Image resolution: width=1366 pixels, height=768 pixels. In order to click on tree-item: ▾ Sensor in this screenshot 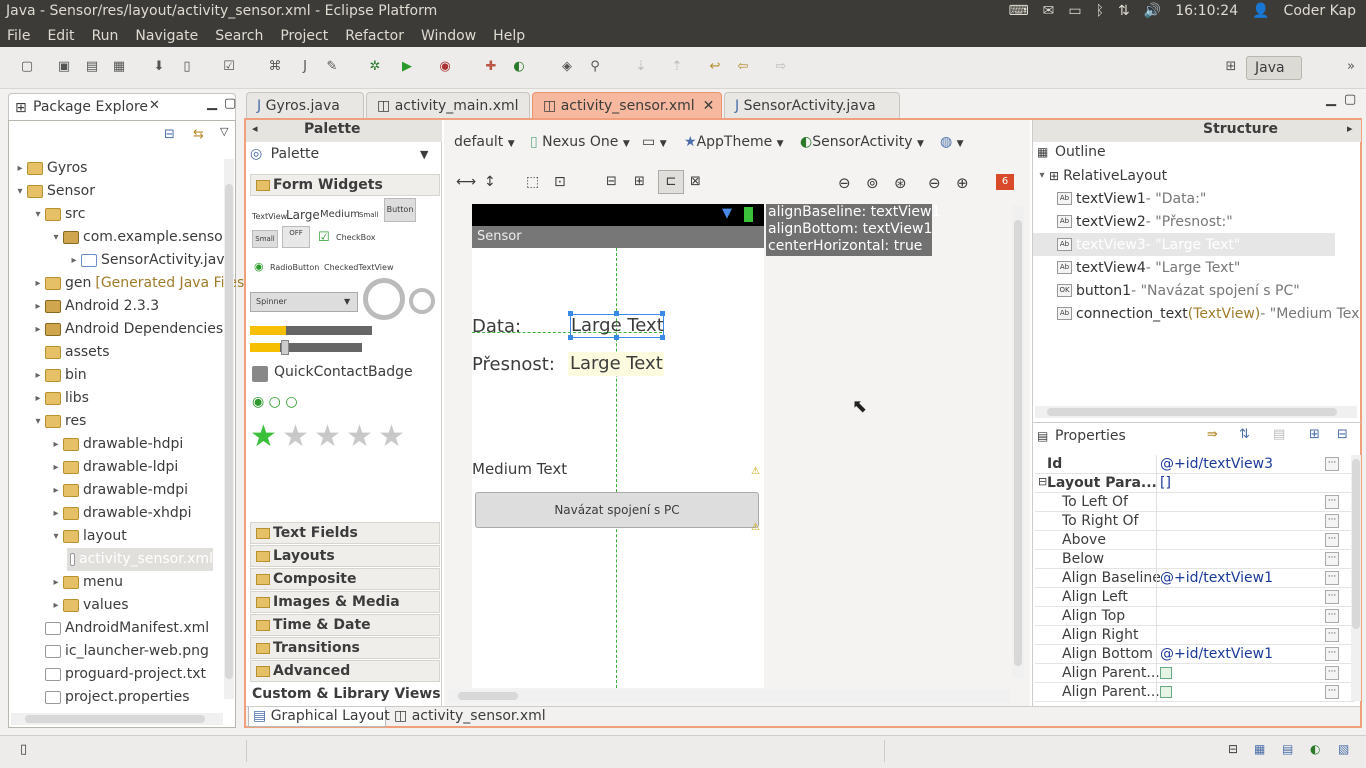, I will do `click(54, 191)`.